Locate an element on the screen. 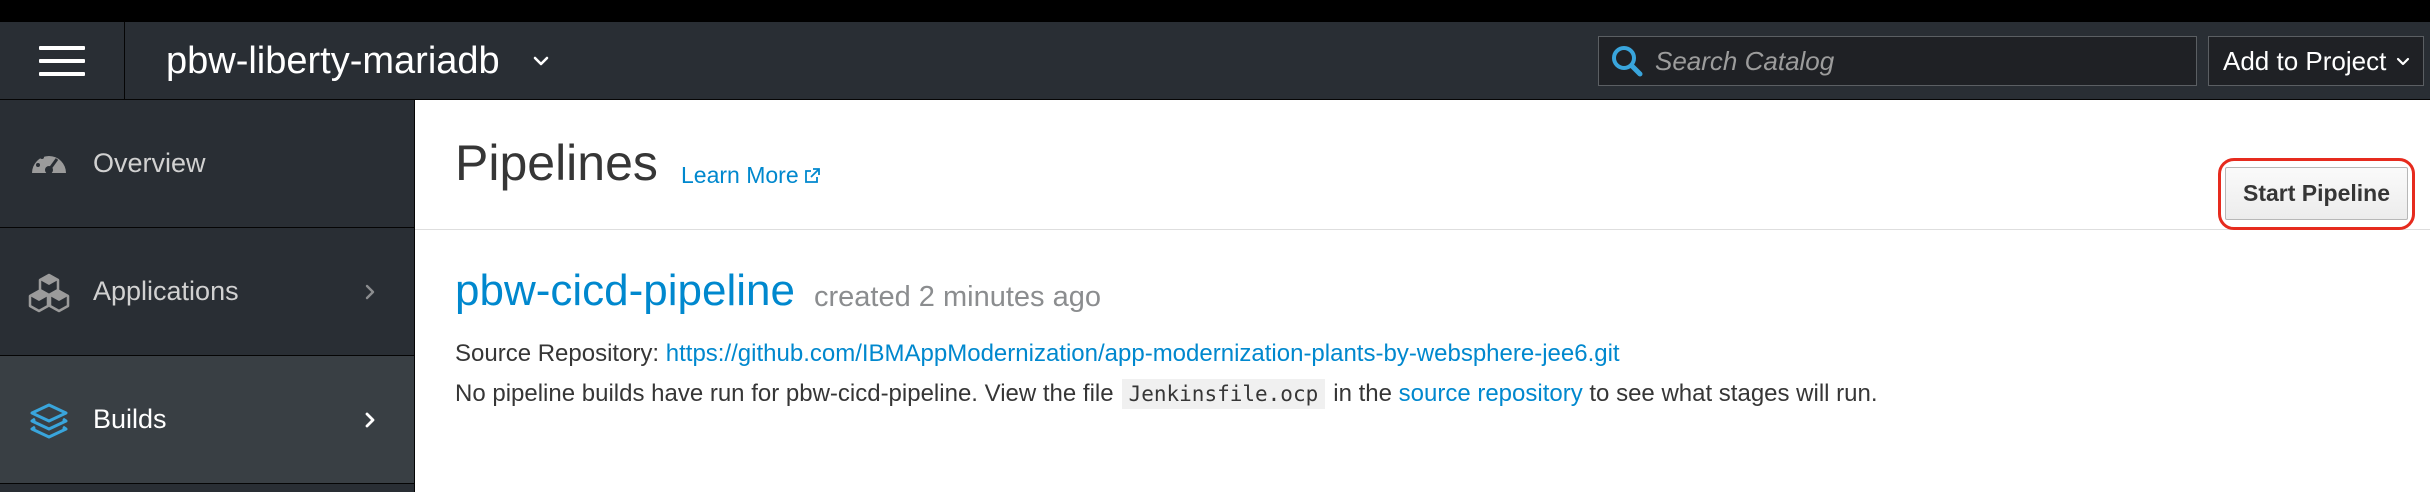  external-link-icon is located at coordinates (812, 175).